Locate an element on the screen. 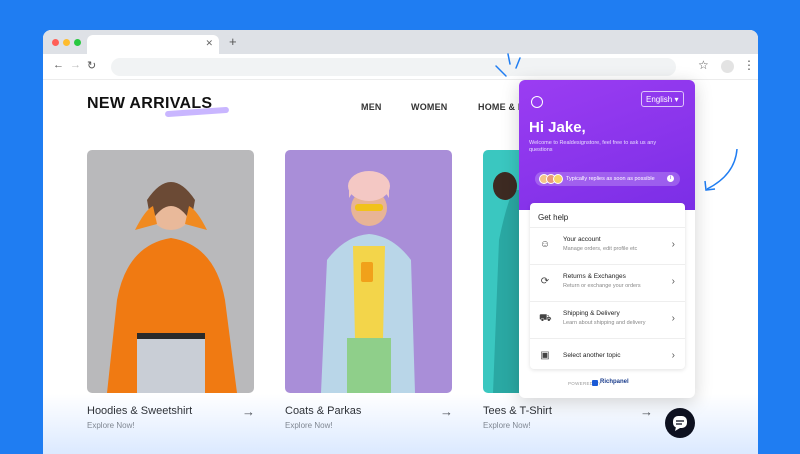 This screenshot has height=454, width=800. reload-icon: ↻ is located at coordinates (91, 65).